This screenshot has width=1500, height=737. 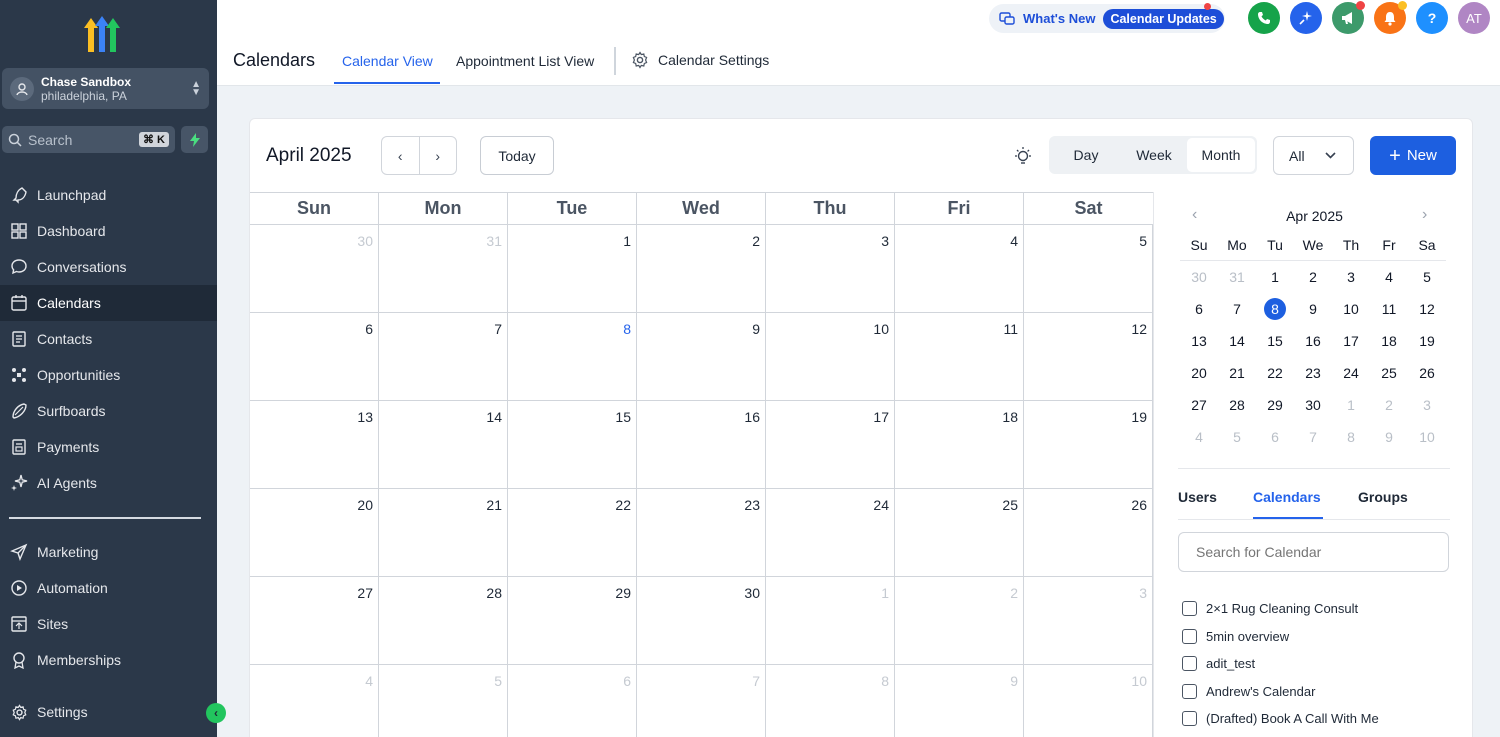 I want to click on view-day-button: Day, so click(x=1086, y=155).